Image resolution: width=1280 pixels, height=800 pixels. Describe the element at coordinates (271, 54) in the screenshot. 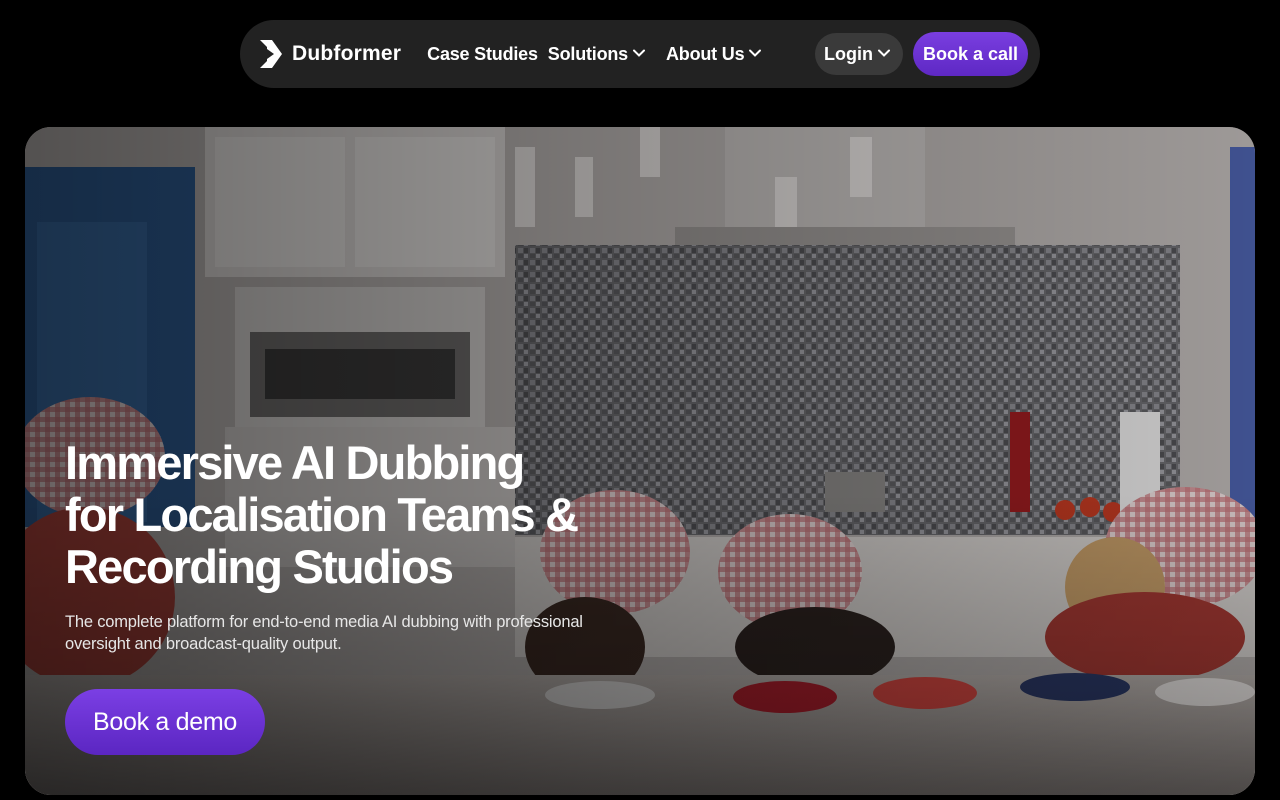

I see `dubformer-logo-icon` at that location.